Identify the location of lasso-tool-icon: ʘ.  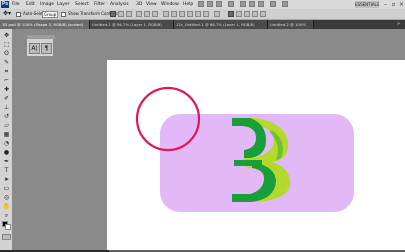
(6, 53).